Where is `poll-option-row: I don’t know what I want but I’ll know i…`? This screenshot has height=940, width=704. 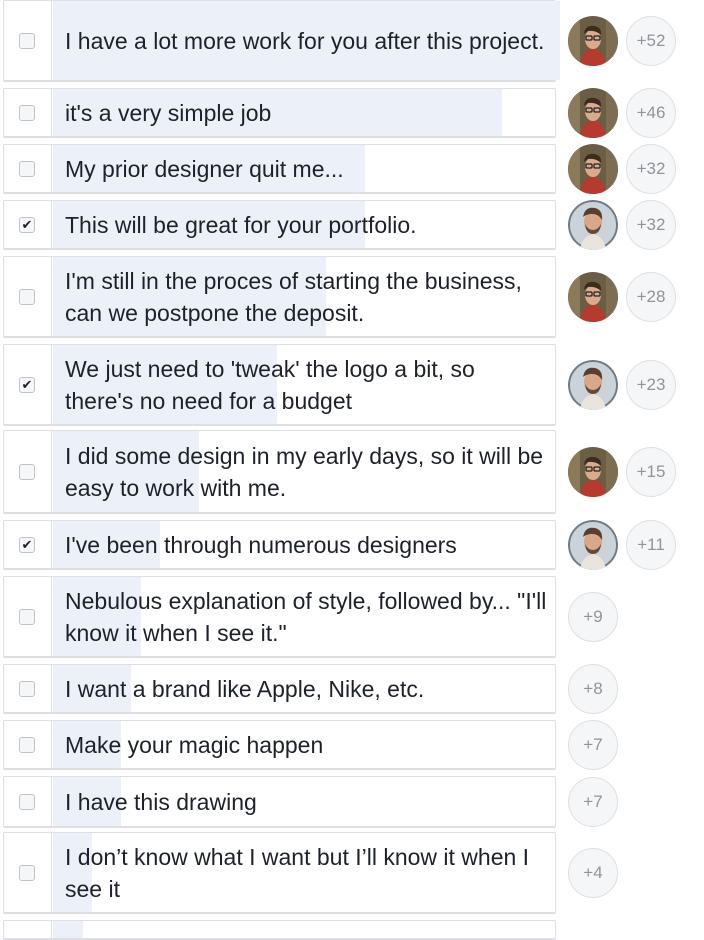
poll-option-row: I don’t know what I want but I’ll know i… is located at coordinates (280, 873).